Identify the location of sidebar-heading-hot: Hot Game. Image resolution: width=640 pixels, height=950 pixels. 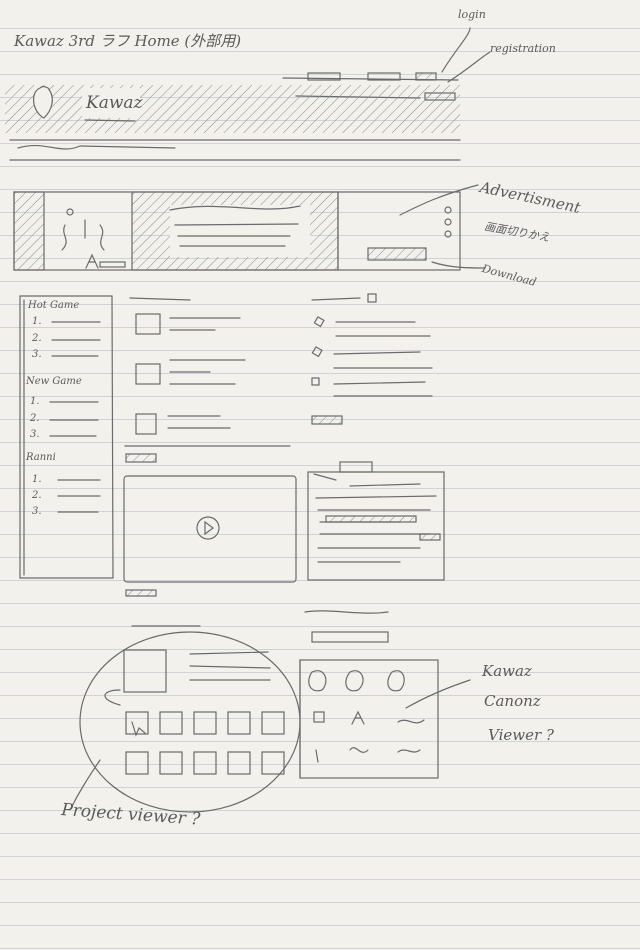
(54, 305).